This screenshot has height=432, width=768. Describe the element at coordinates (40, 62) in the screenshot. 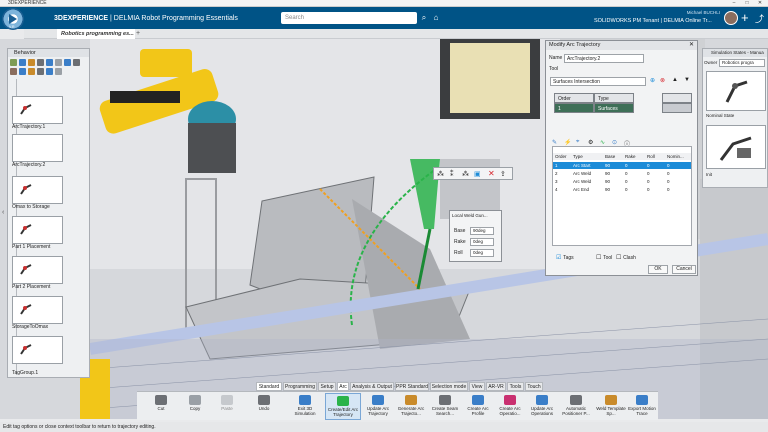

I see `expand-icon` at that location.